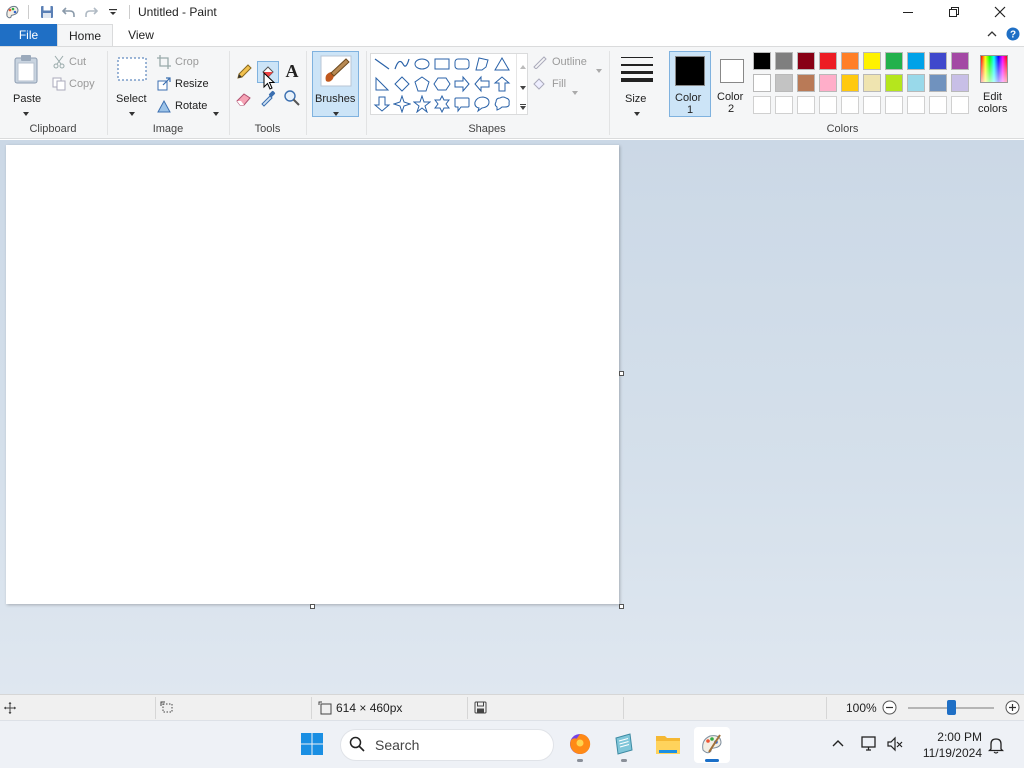 The height and width of the screenshot is (768, 1024). I want to click on collapse-ribbon-icon, so click(993, 35).